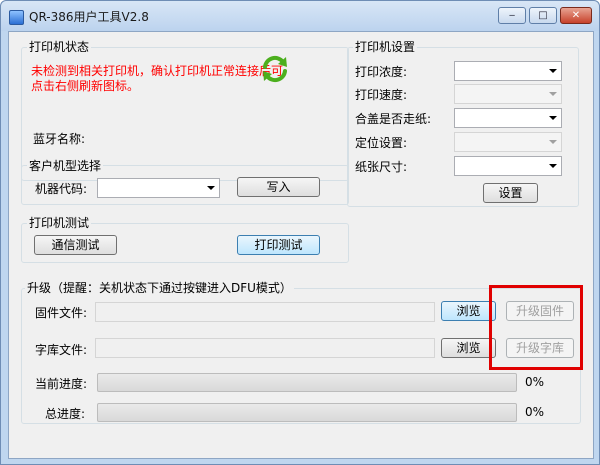 The image size is (600, 465). Describe the element at coordinates (157, 78) in the screenshot. I see `printer-status-message: 未检测到相关打印机，确认打印机正常连接后可点击右侧刷新图标。` at that location.